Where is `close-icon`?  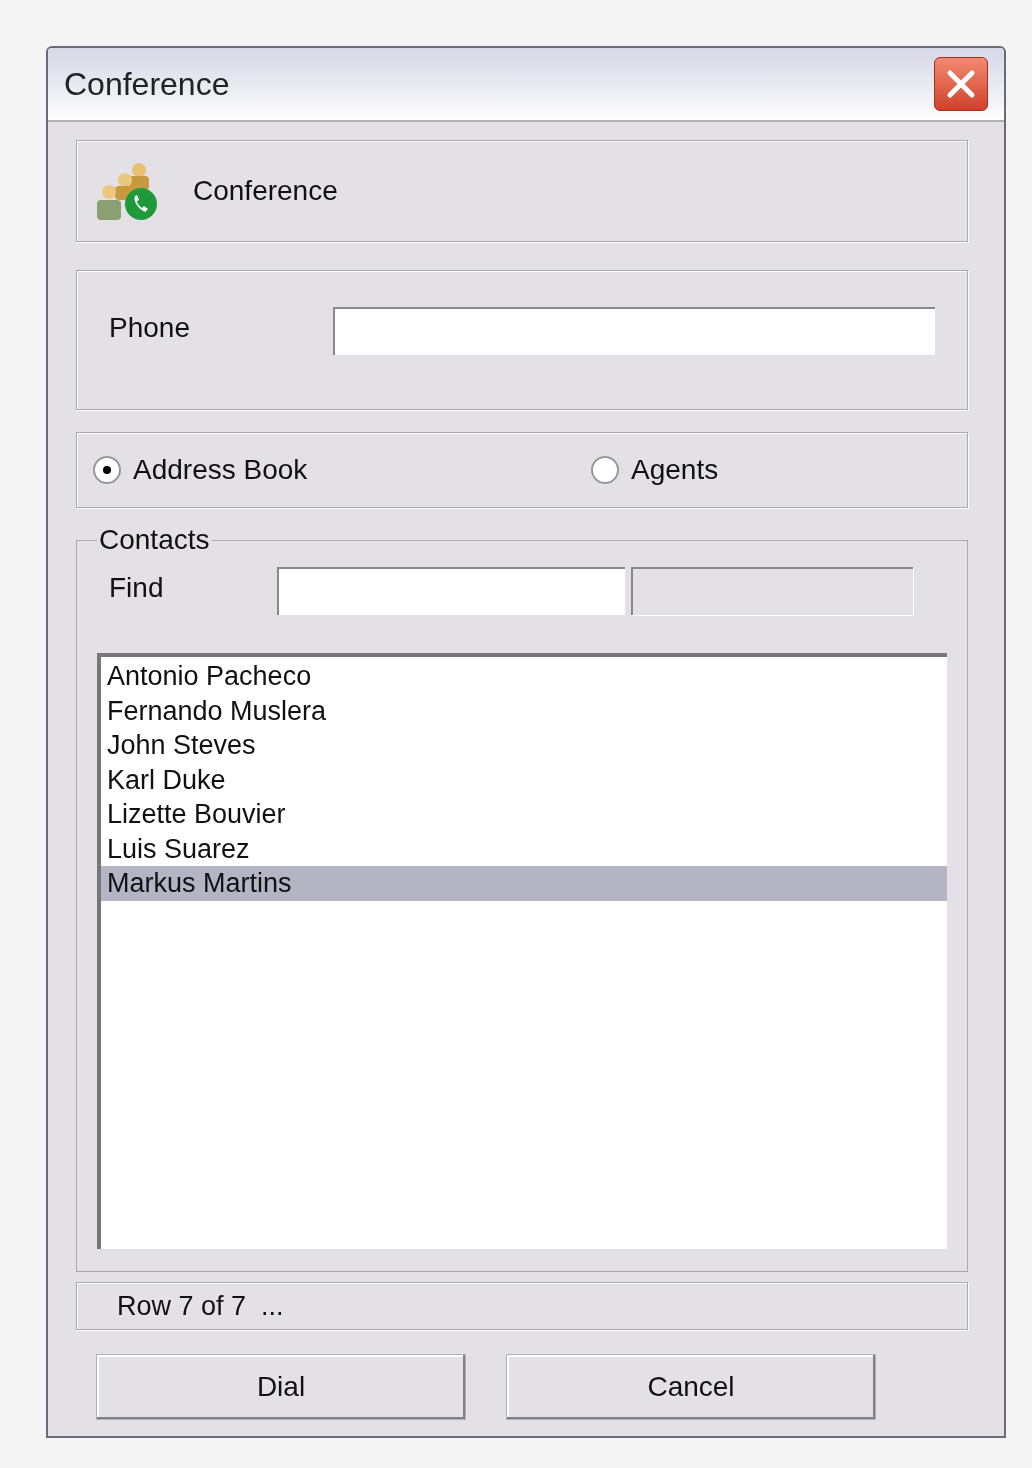 close-icon is located at coordinates (961, 84).